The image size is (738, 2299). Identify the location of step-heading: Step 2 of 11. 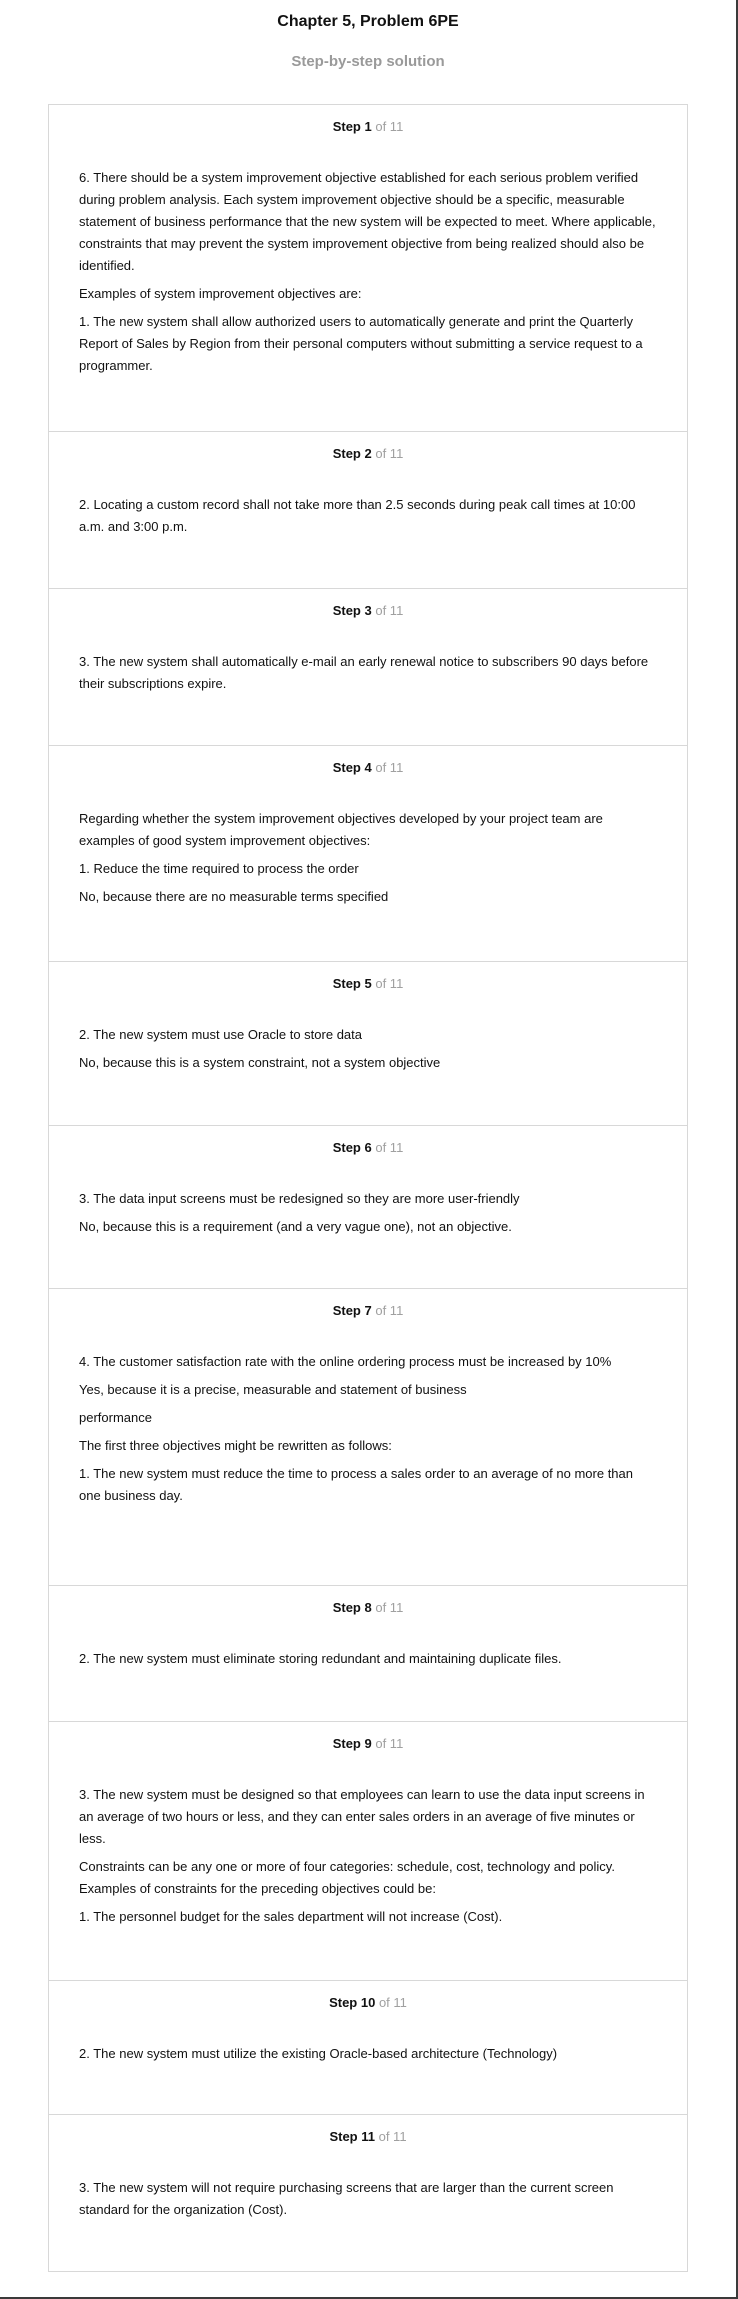
(368, 454).